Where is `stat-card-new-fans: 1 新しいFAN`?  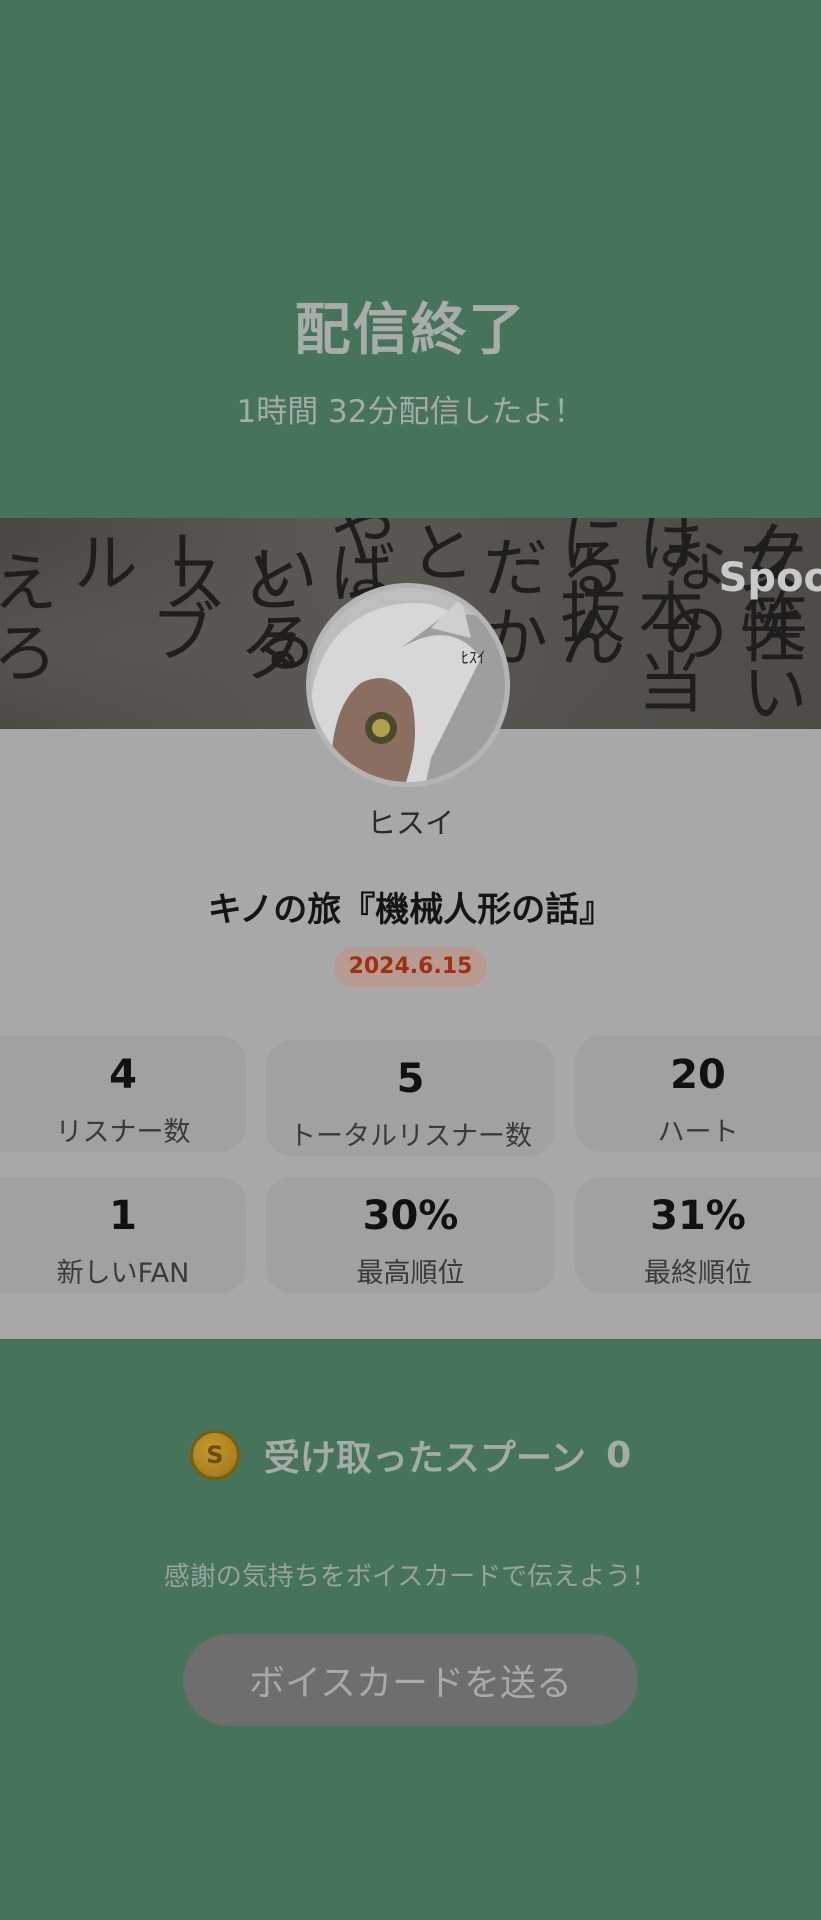 stat-card-new-fans: 1 新しいFAN is located at coordinates (123, 1235).